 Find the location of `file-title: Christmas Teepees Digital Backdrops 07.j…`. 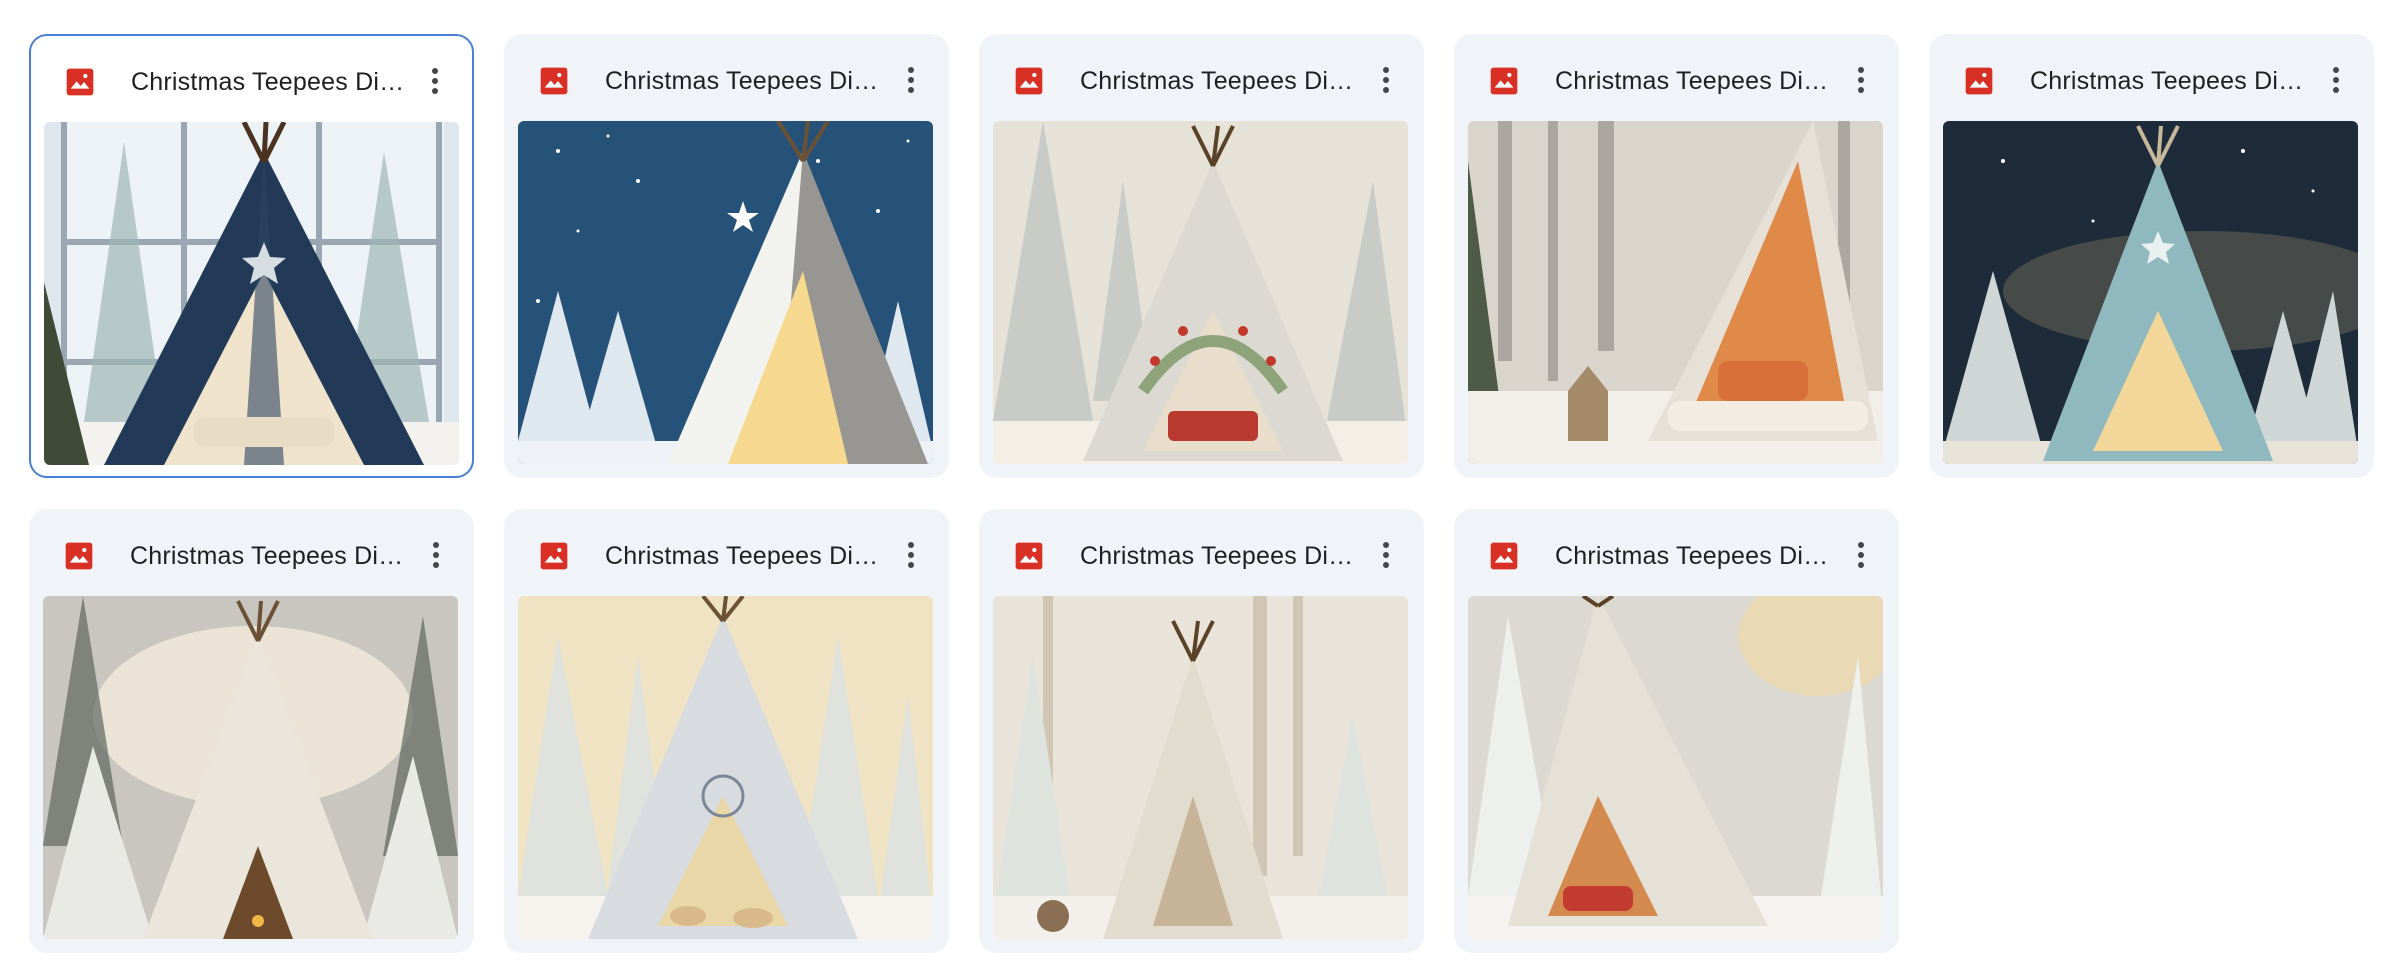

file-title: Christmas Teepees Digital Backdrops 07.j… is located at coordinates (747, 556).